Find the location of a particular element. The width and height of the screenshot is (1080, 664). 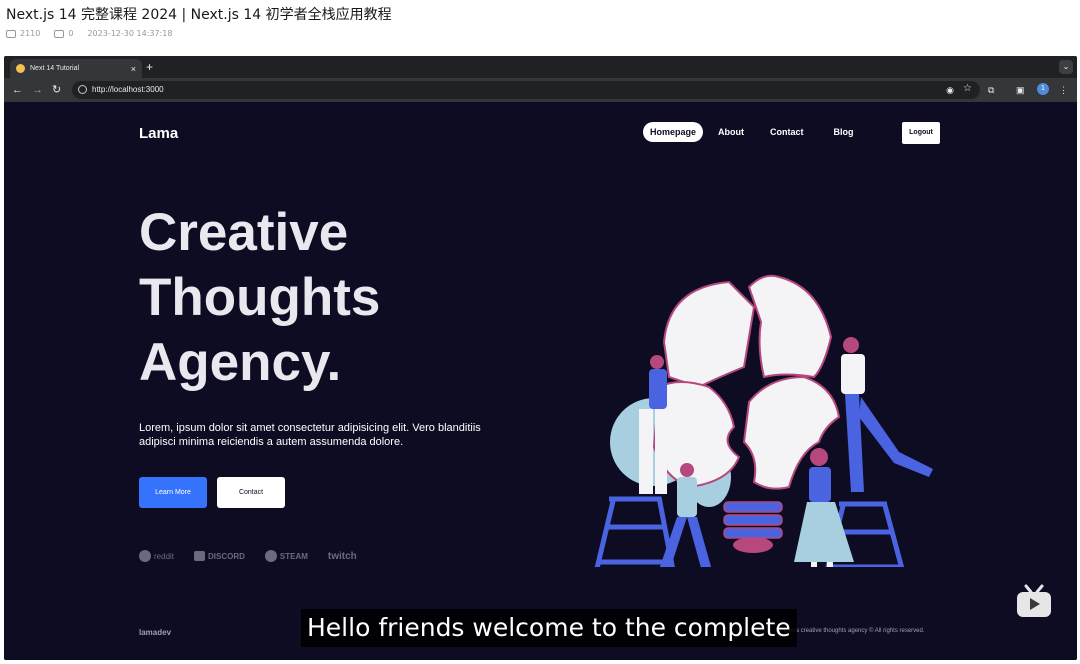

discord-icon is located at coordinates (200, 556).